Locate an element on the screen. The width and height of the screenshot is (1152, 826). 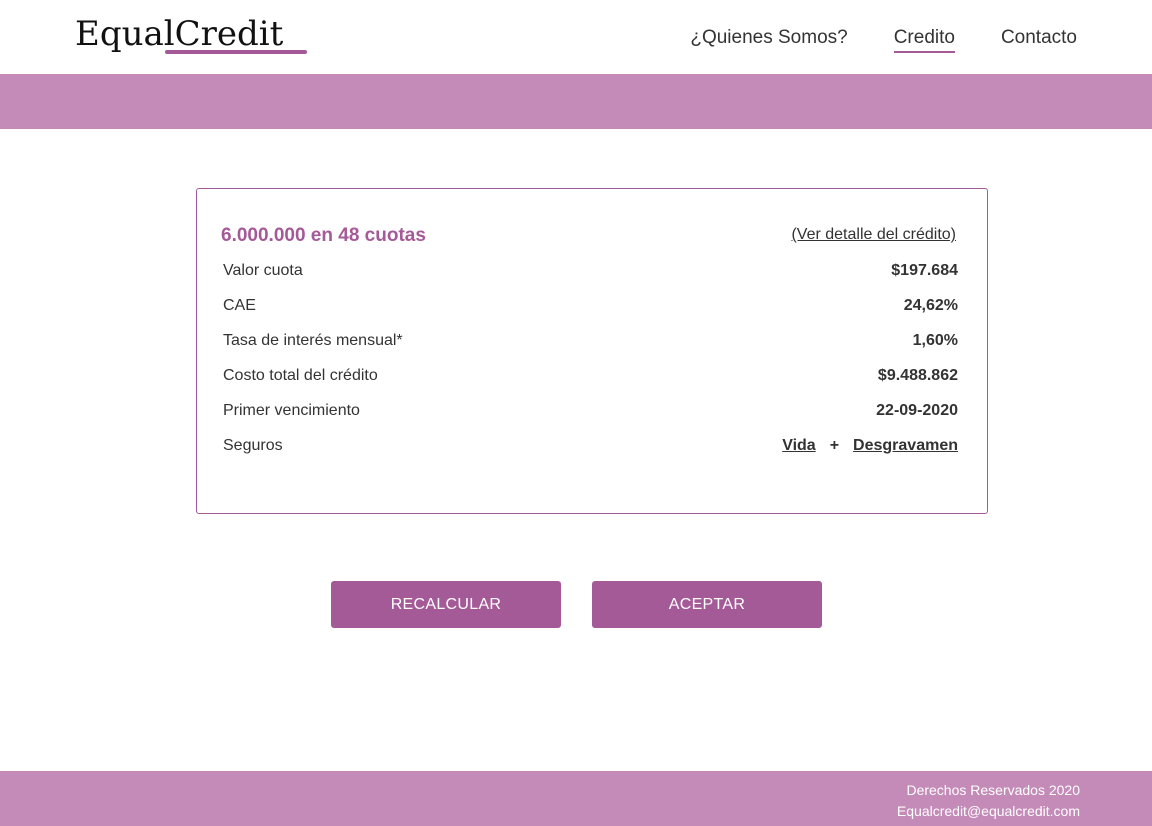
logo-underline is located at coordinates (236, 52).